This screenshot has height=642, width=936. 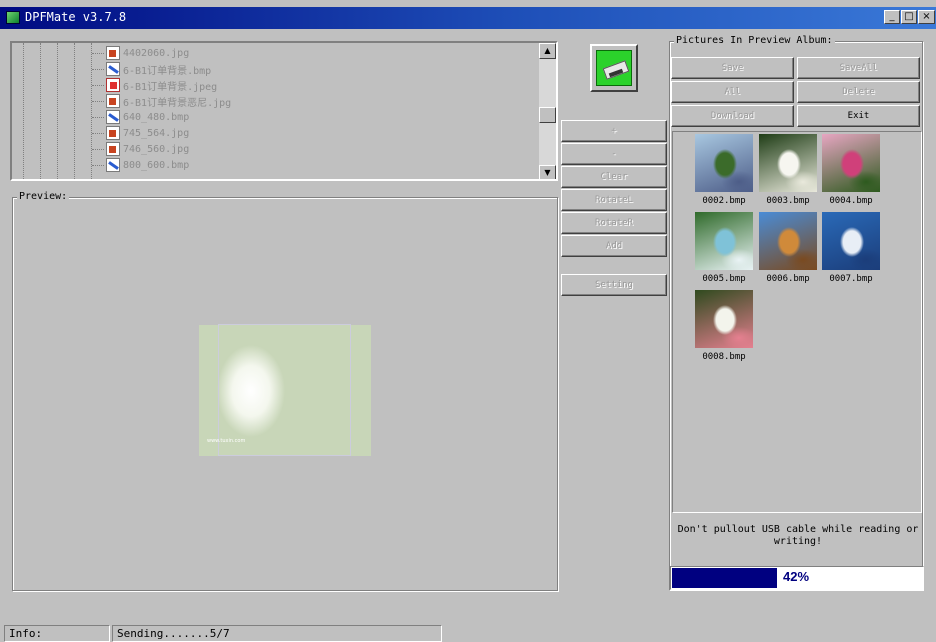 What do you see at coordinates (156, 165) in the screenshot?
I see `tree-file-name: 800_600.bmp` at bounding box center [156, 165].